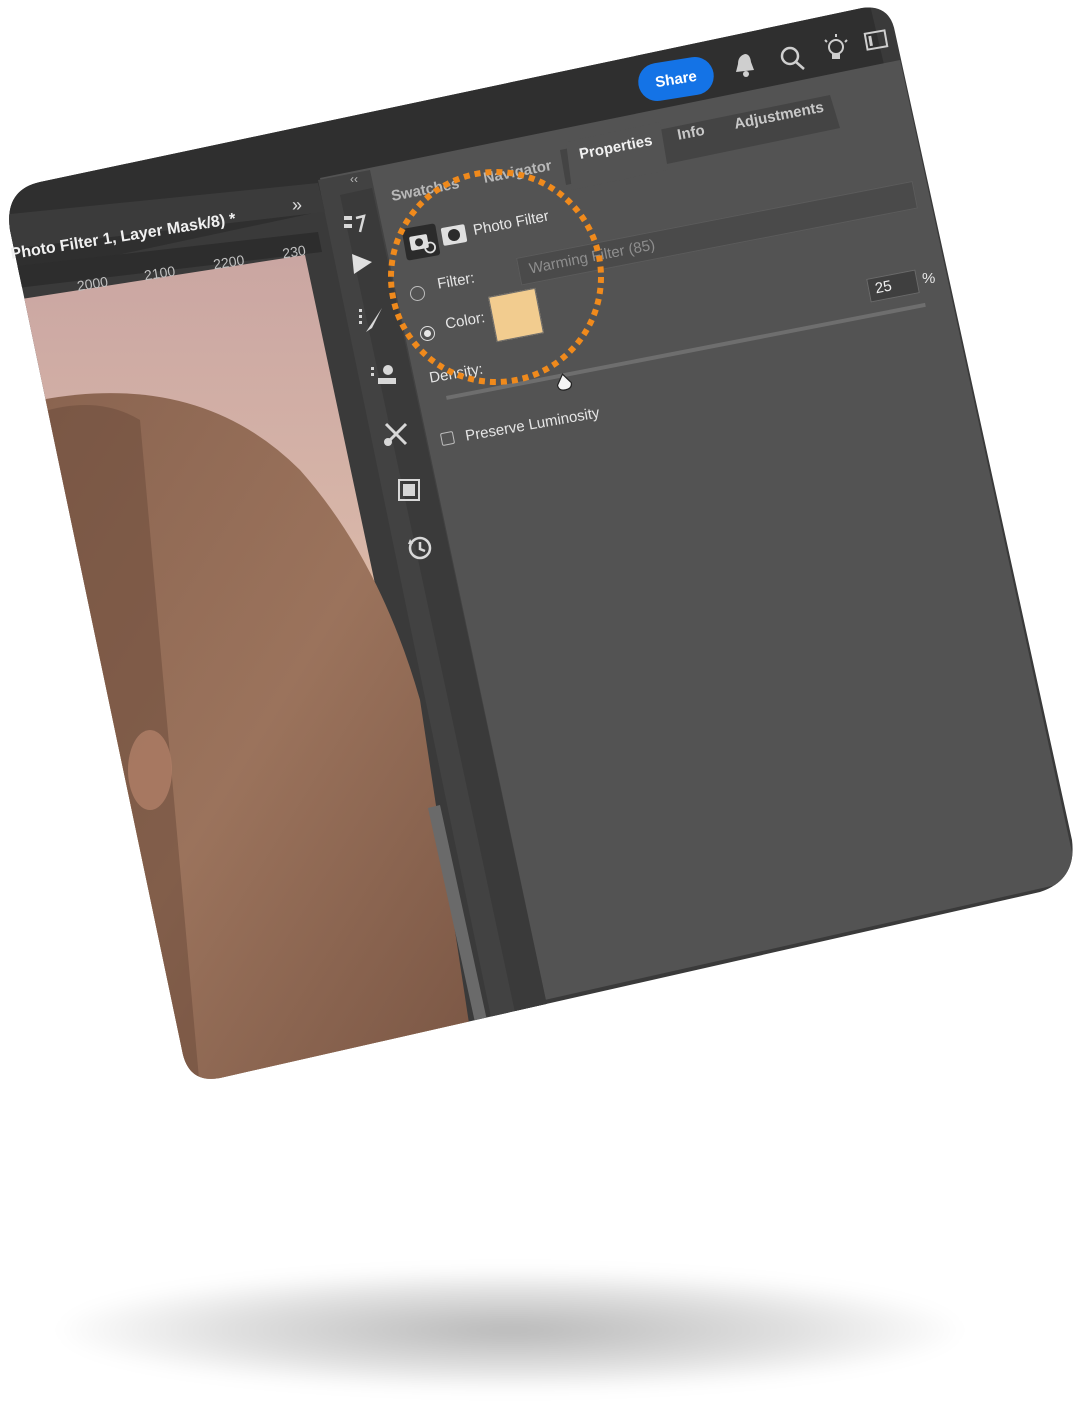 The image size is (1078, 1427). What do you see at coordinates (92, 283) in the screenshot?
I see `ruler-mark: 2000` at bounding box center [92, 283].